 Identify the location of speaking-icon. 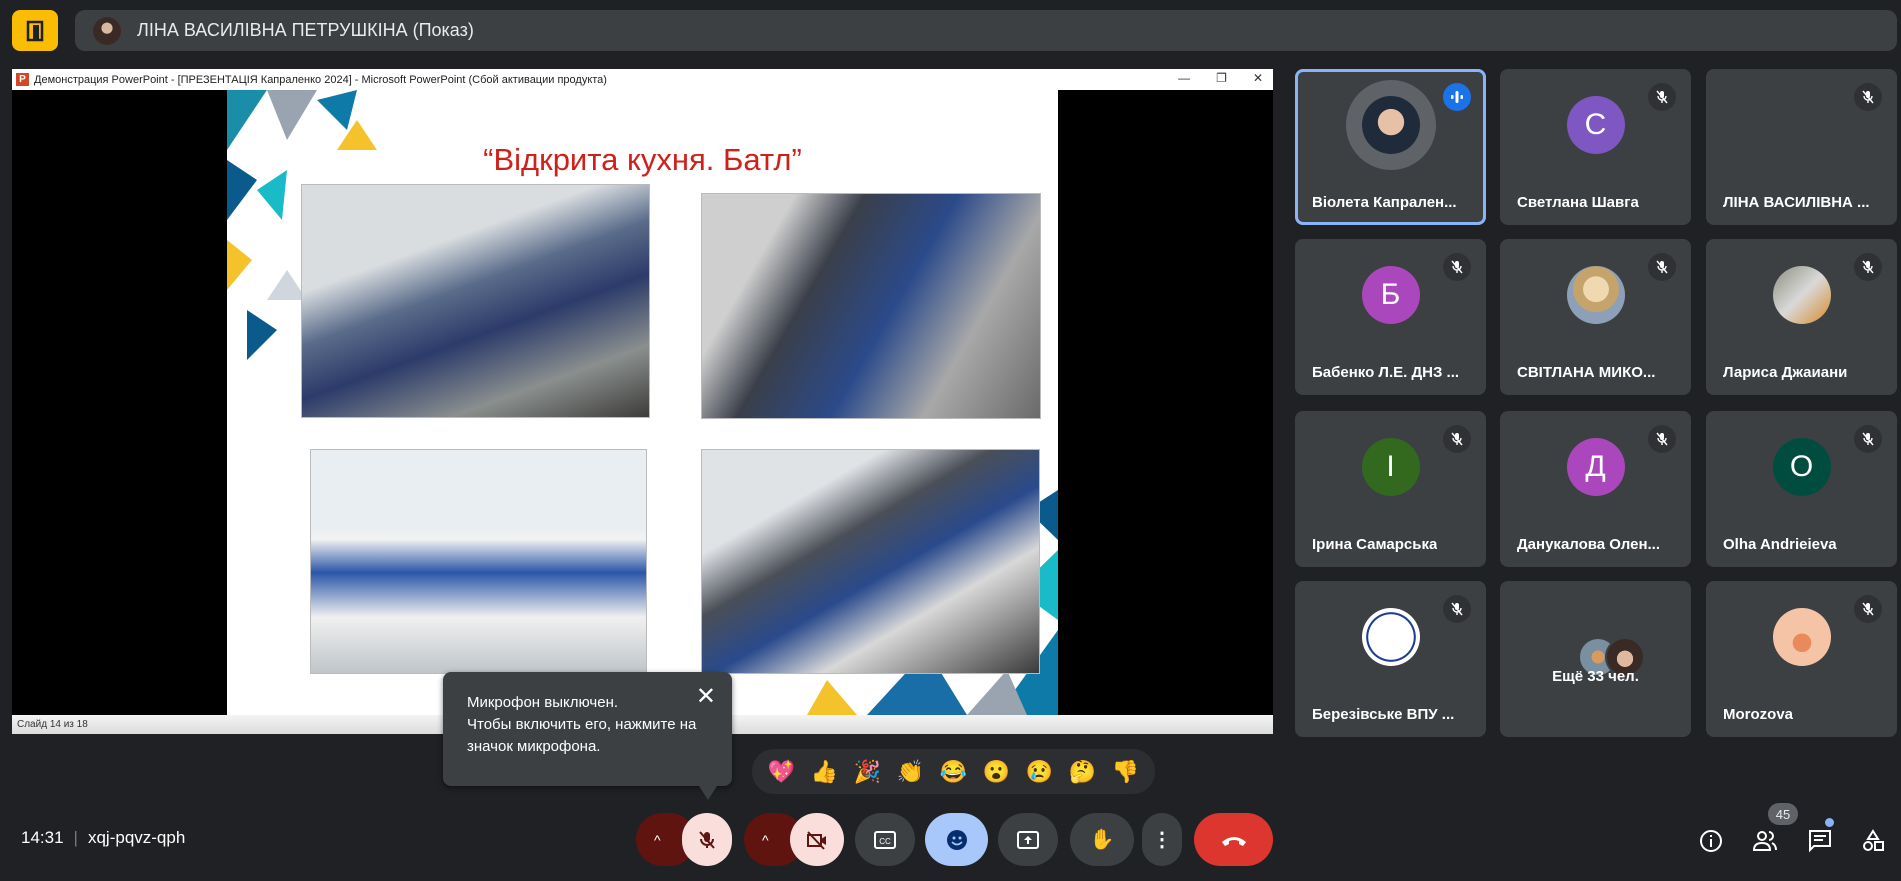
(1457, 97).